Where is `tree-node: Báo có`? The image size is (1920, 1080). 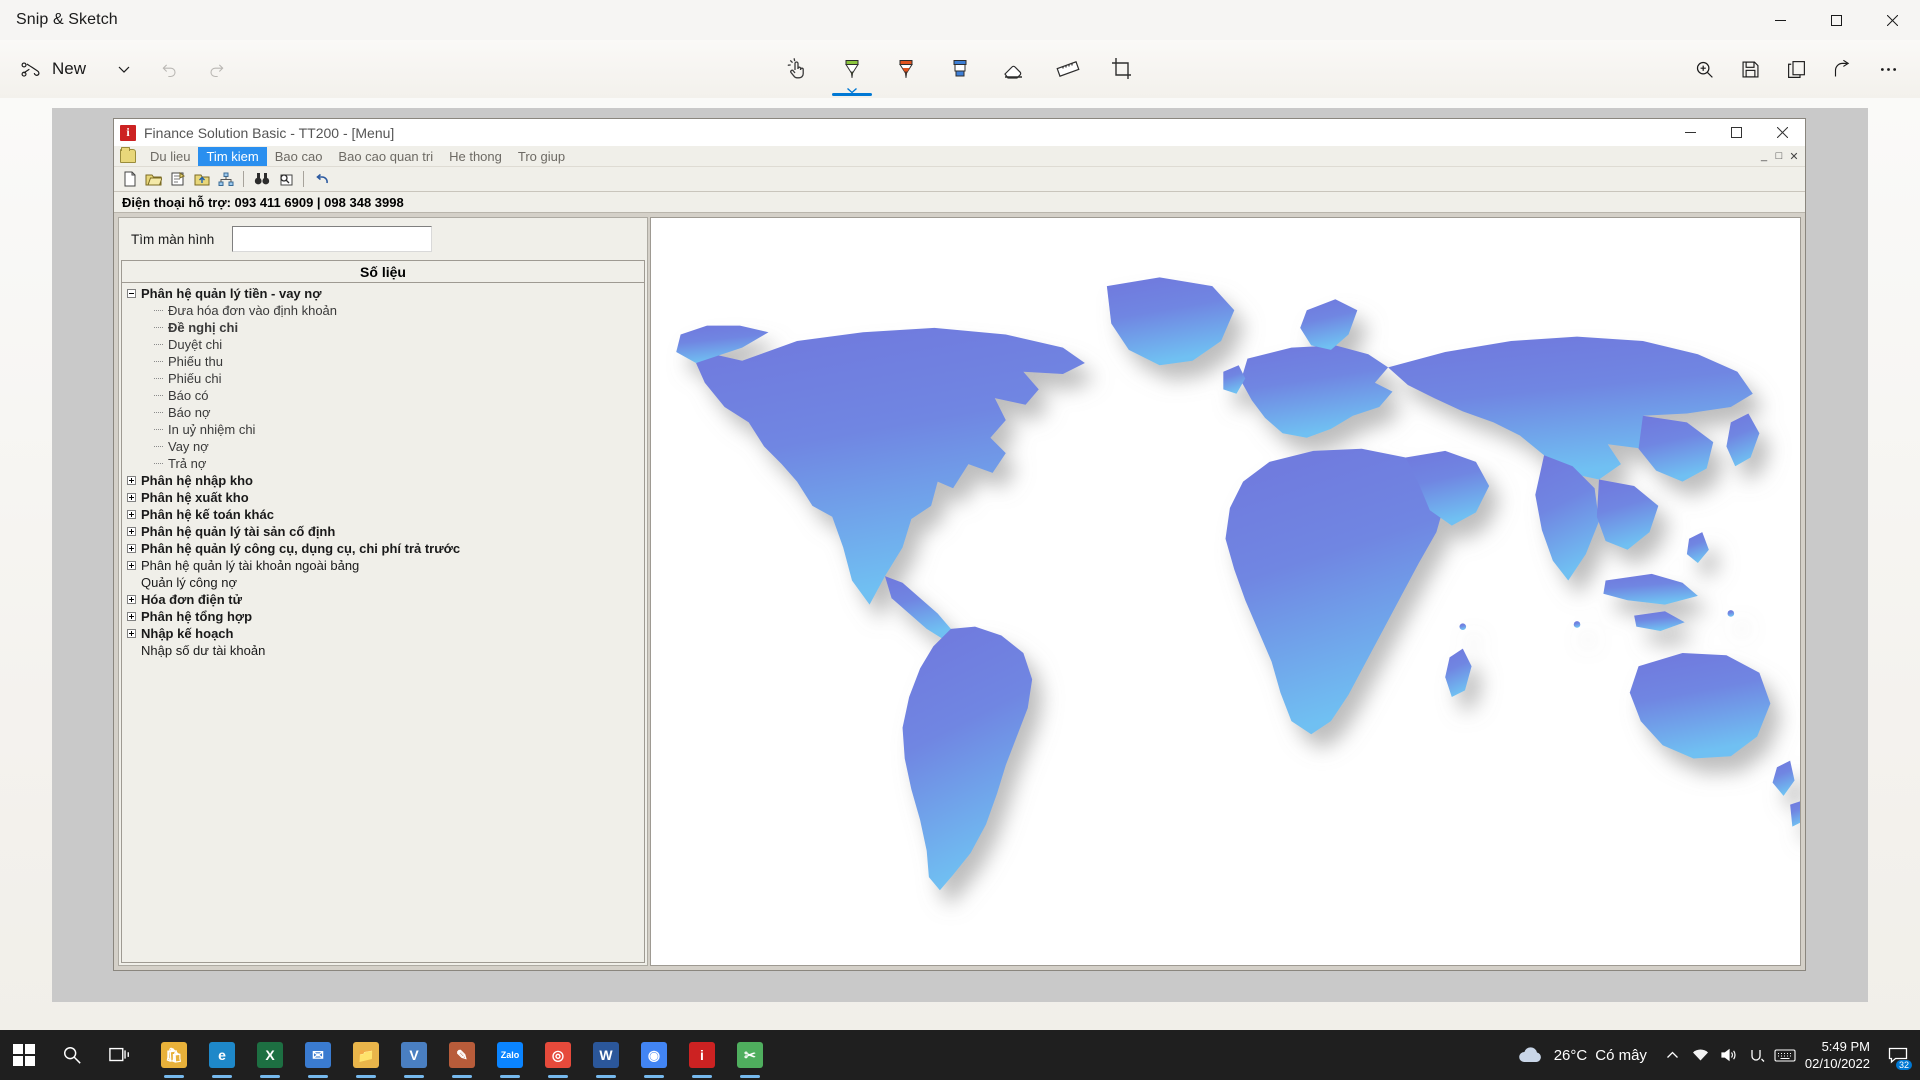 tree-node: Báo có is located at coordinates (383, 395).